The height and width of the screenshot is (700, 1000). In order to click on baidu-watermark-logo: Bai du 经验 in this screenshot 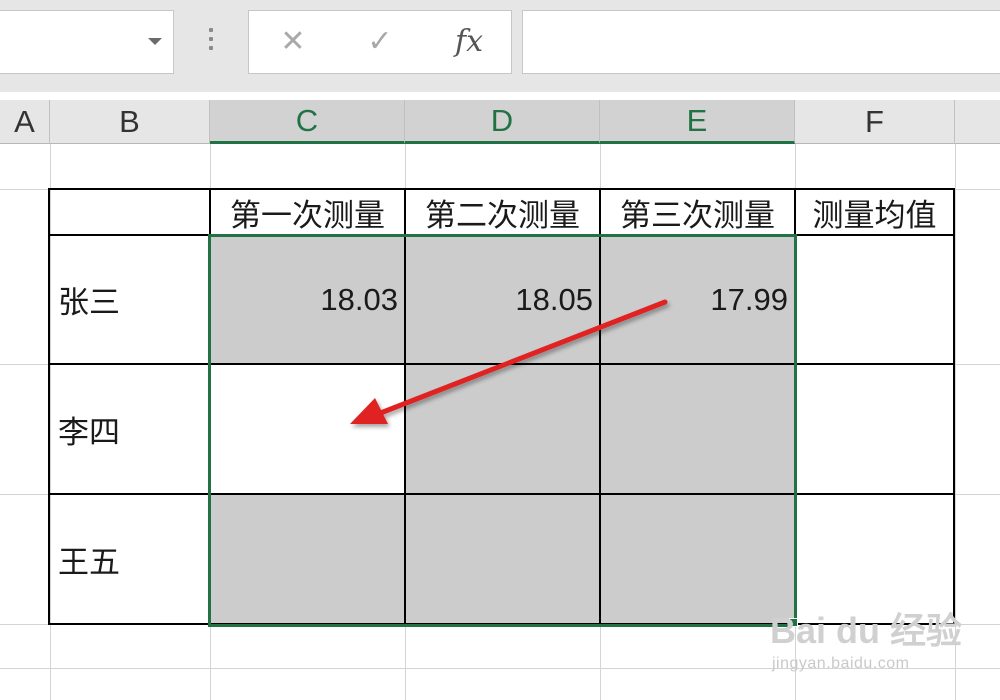, I will do `click(866, 630)`.